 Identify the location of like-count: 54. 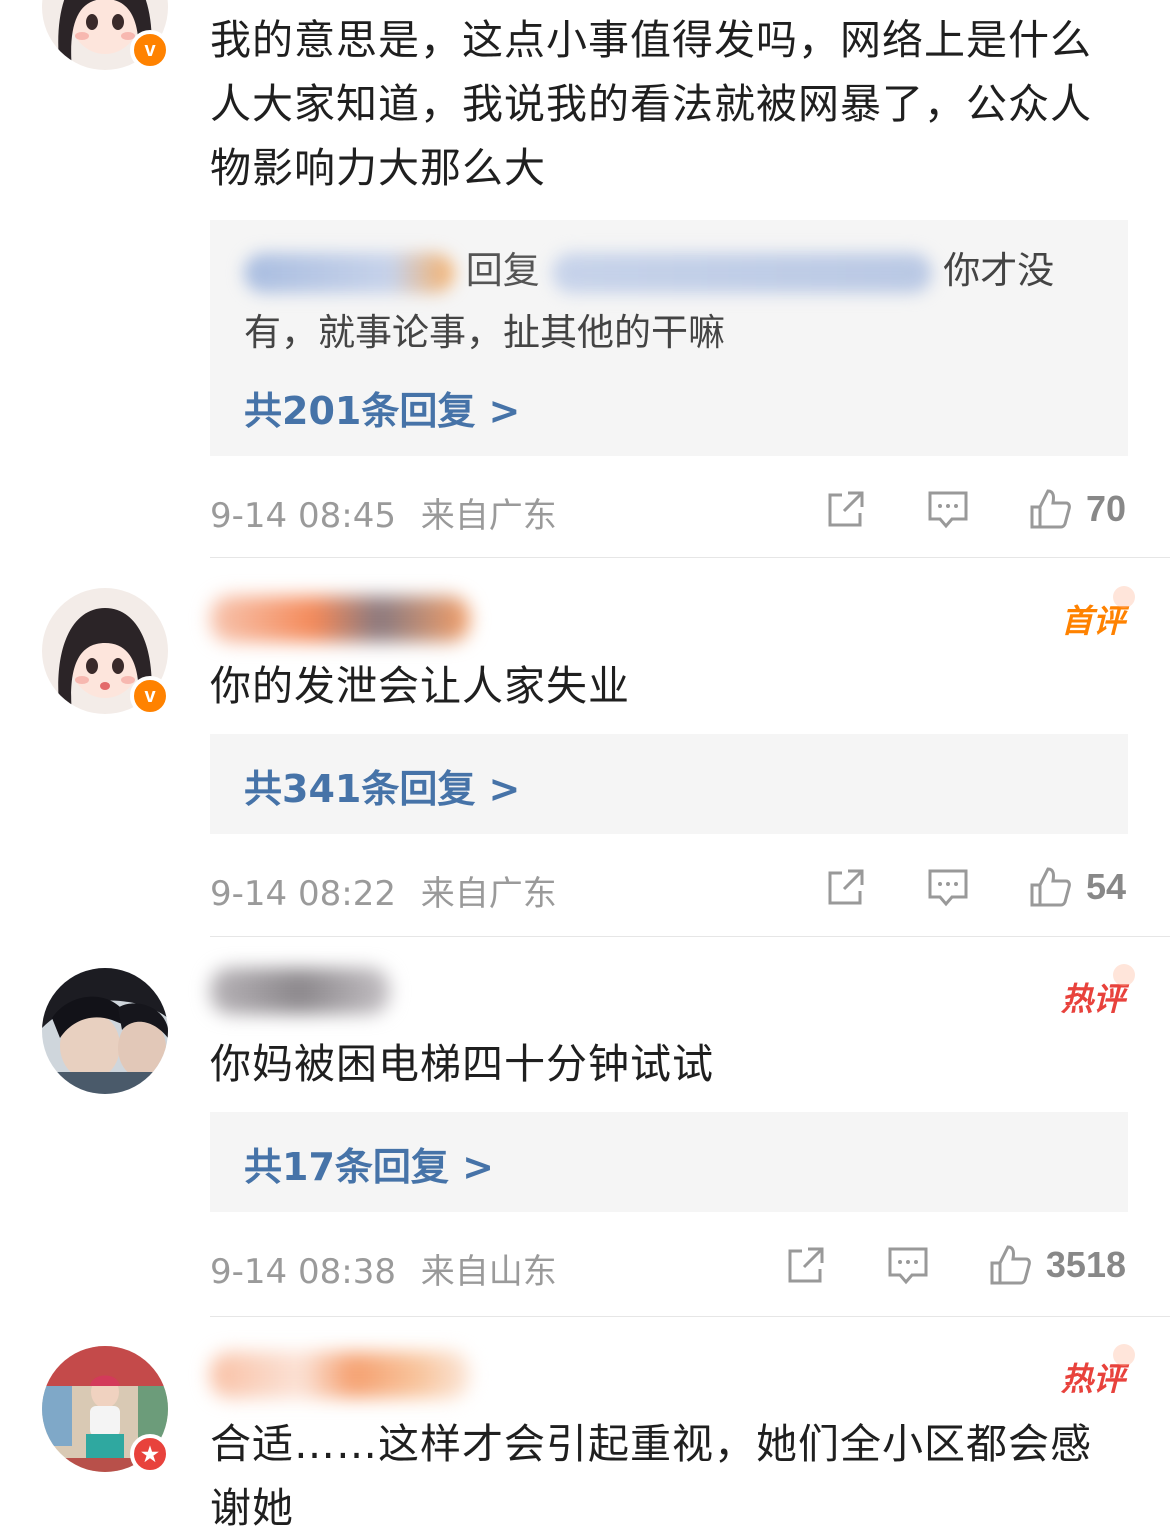
(1105, 886).